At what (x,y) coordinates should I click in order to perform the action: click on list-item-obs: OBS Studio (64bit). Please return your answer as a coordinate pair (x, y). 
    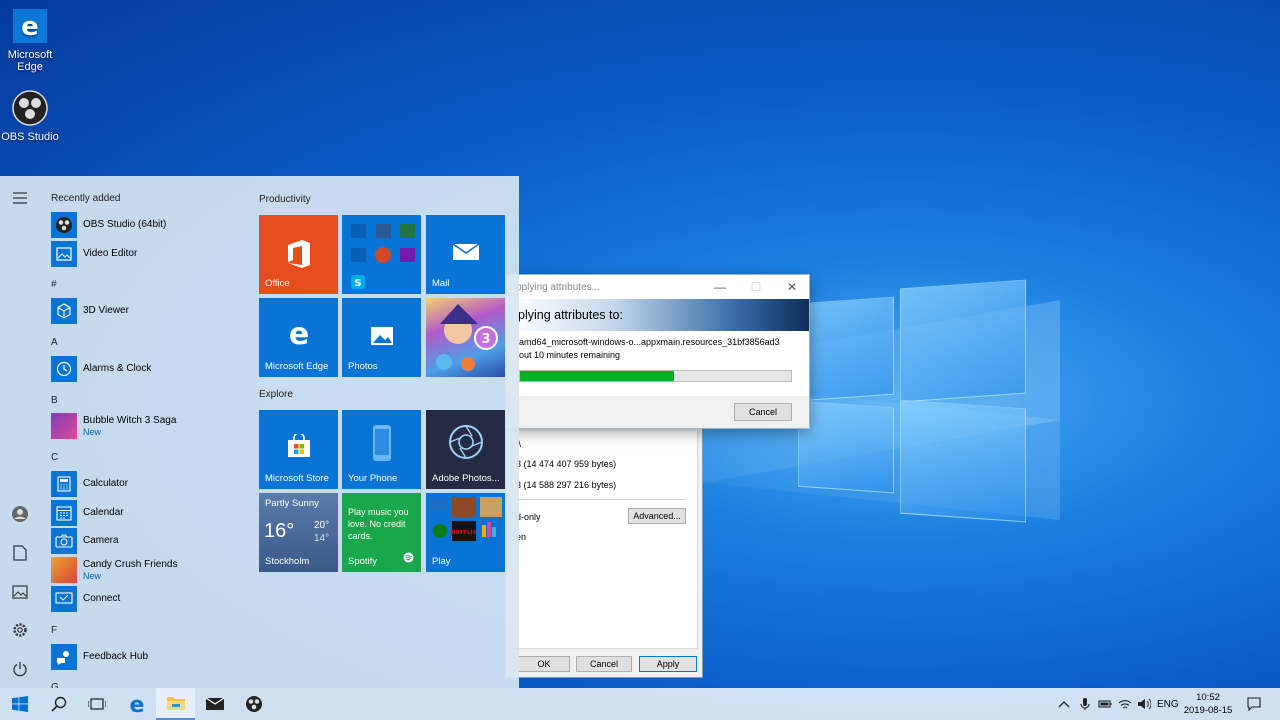
    Looking at the image, I should click on (148, 225).